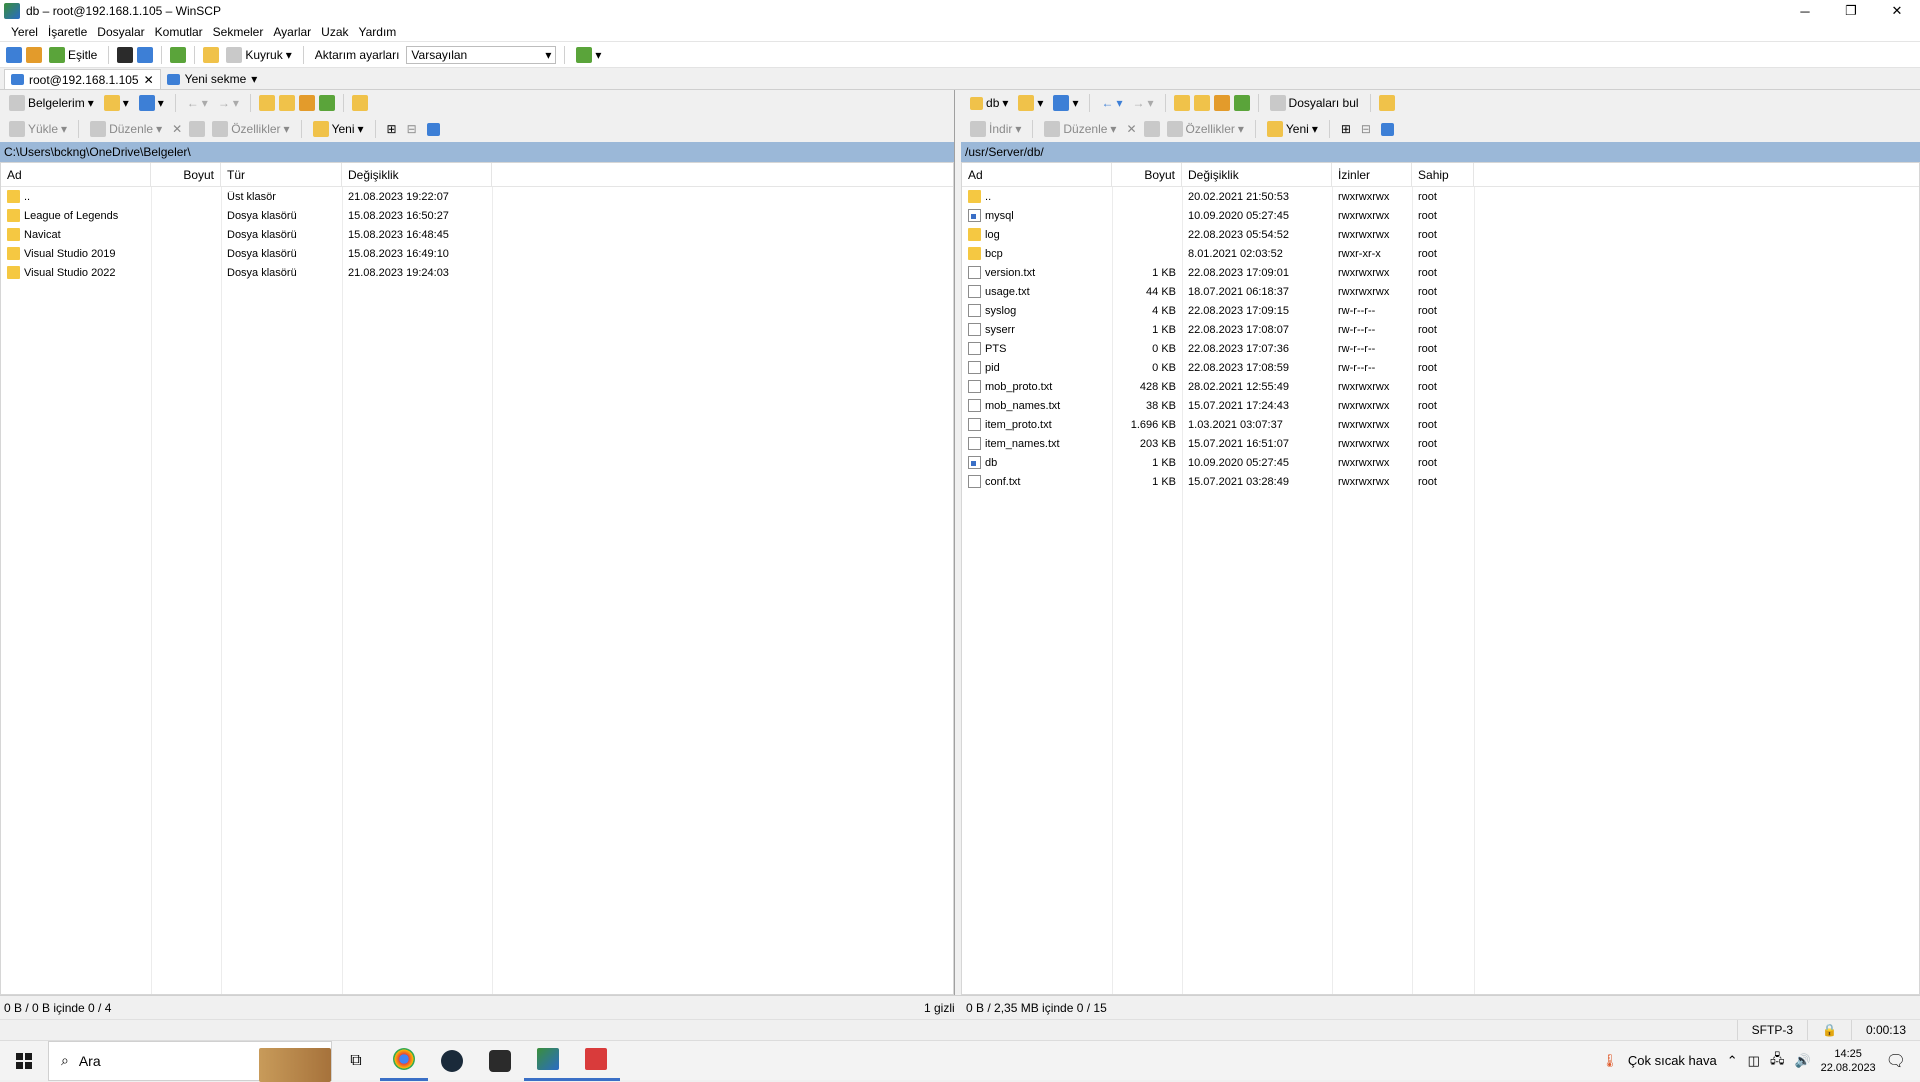  I want to click on table-row: .. 20.02.2021 21:50:53 rwxrwxrwx root, so click(1440, 196).